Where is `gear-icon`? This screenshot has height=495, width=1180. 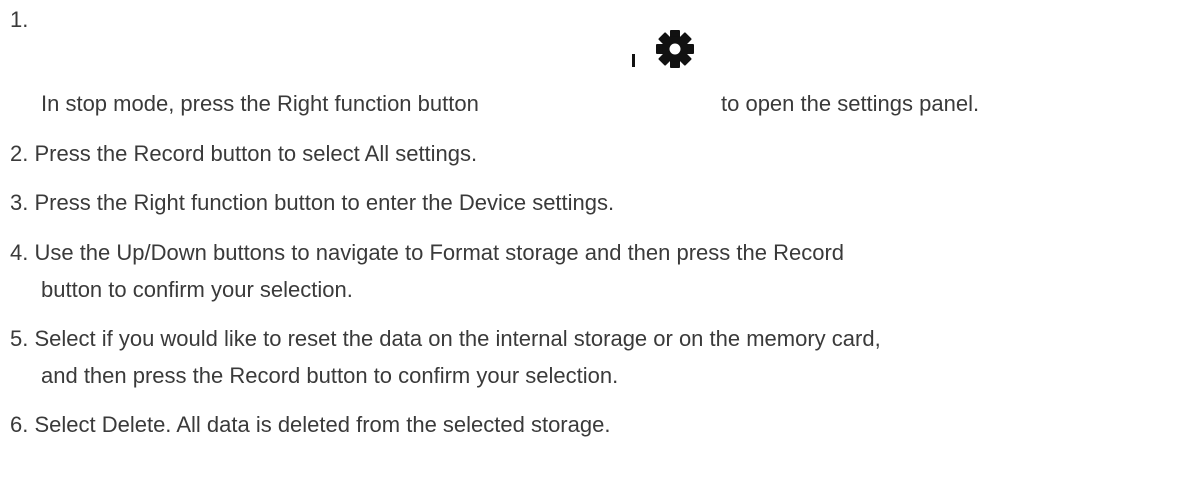
gear-icon is located at coordinates (668, 60).